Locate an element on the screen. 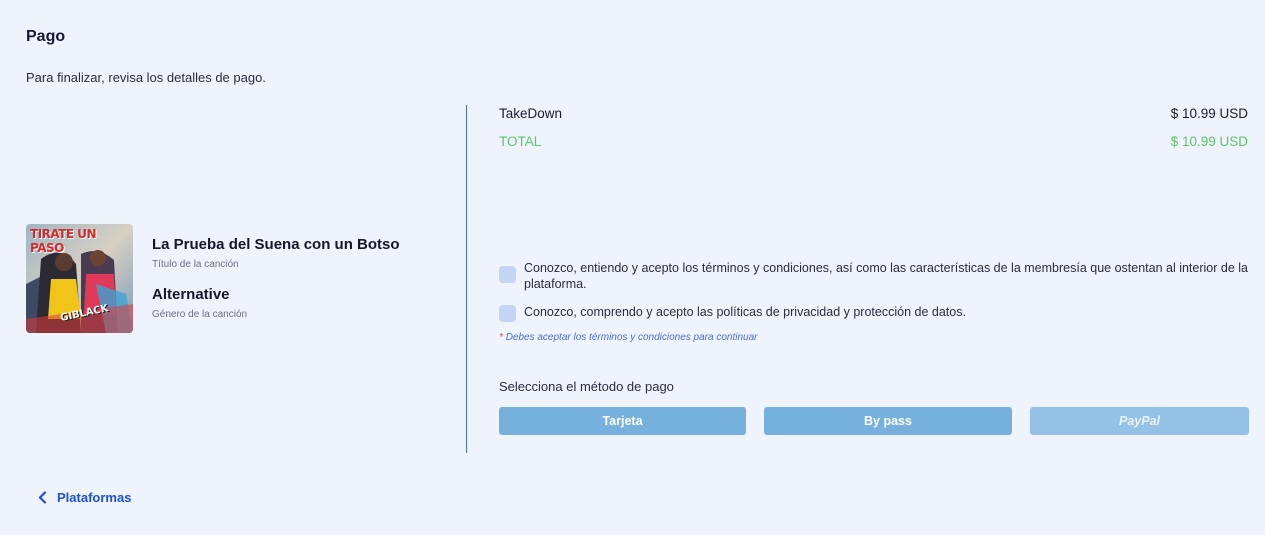 This screenshot has width=1265, height=535. line-item-row: TakeDown $ 10.99 USD is located at coordinates (873, 113).